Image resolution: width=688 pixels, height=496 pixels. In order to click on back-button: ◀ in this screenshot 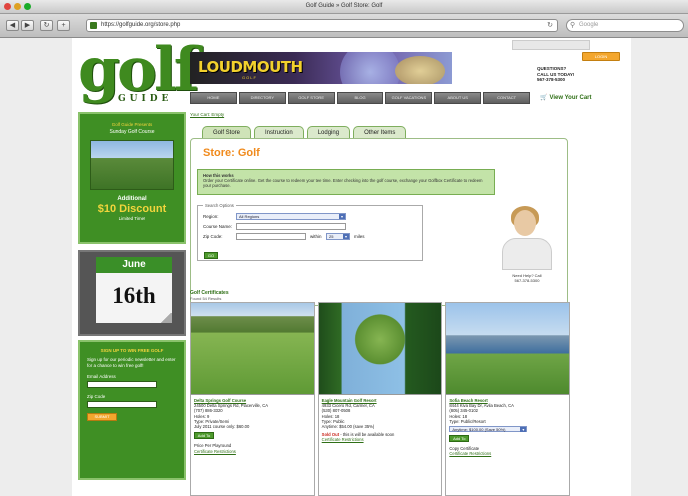, I will do `click(12, 25)`.